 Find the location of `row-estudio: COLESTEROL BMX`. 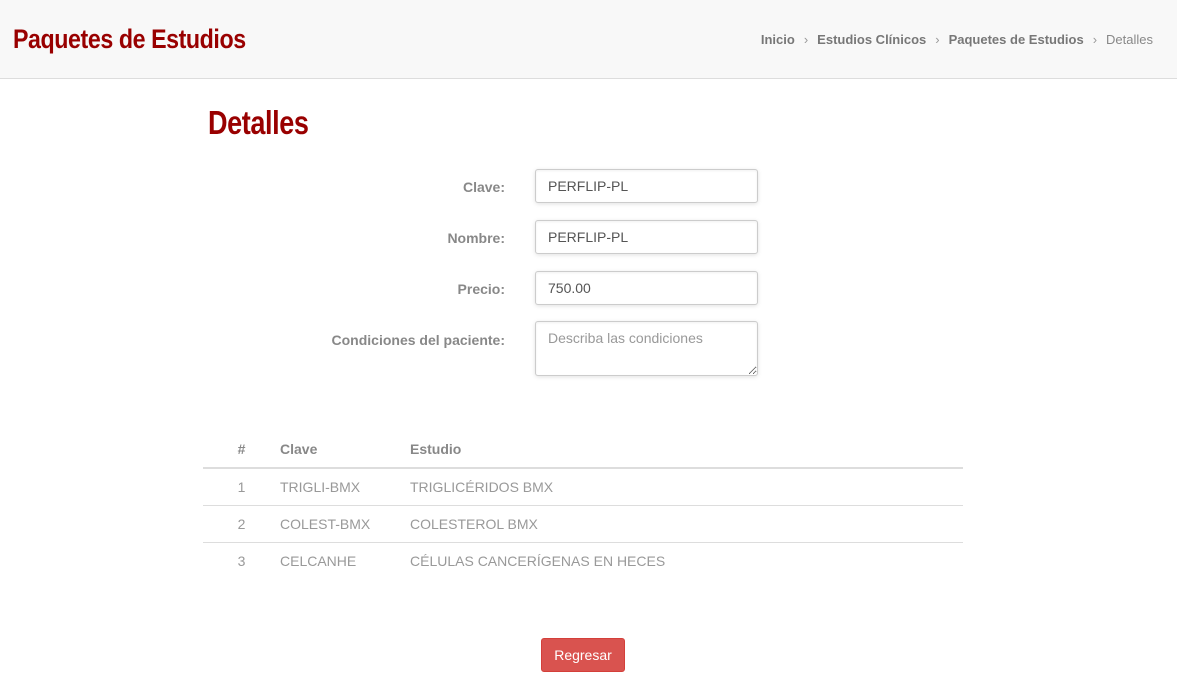

row-estudio: COLESTEROL BMX is located at coordinates (686, 524).